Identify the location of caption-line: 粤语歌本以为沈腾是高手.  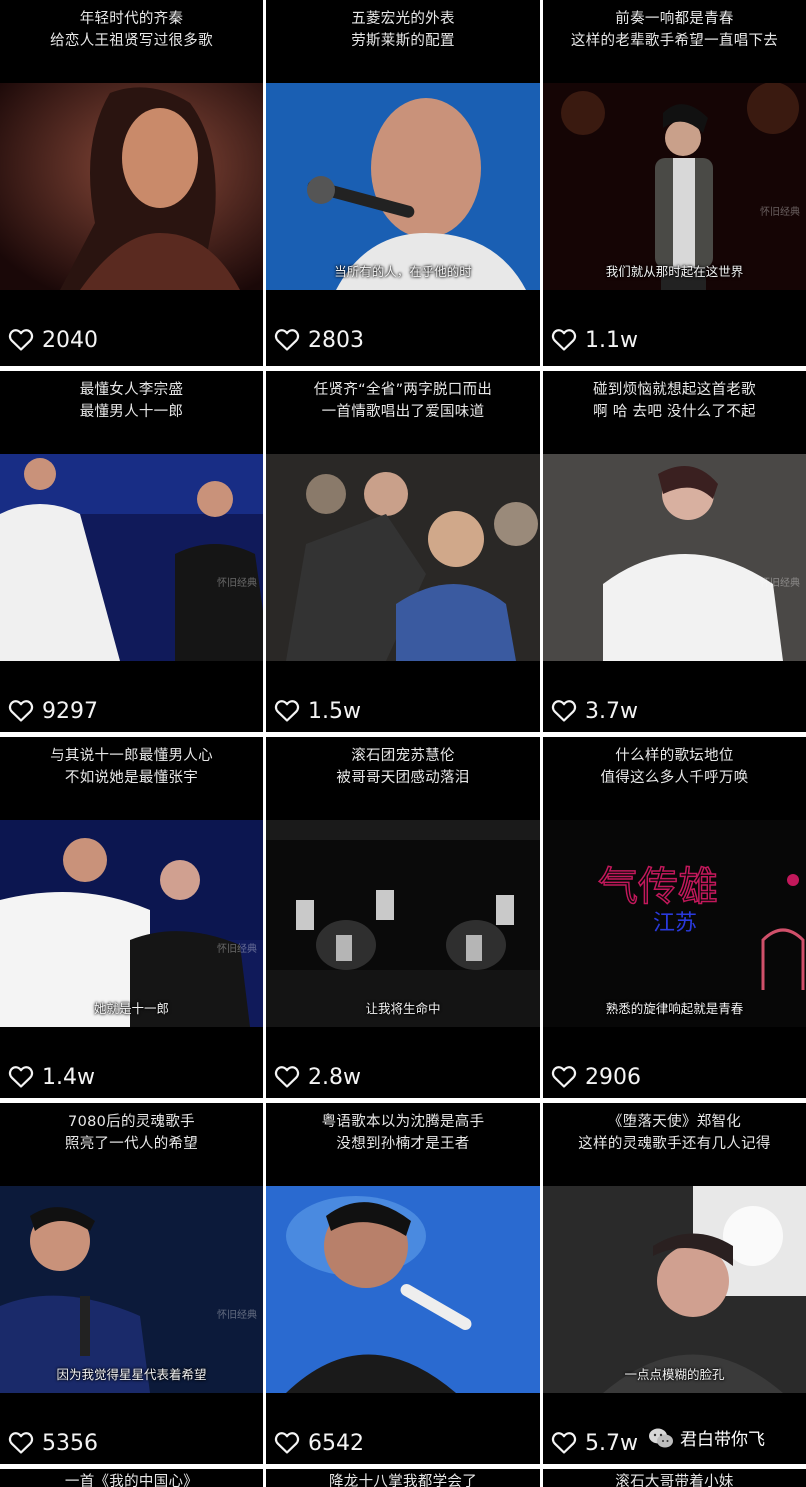
(403, 1122).